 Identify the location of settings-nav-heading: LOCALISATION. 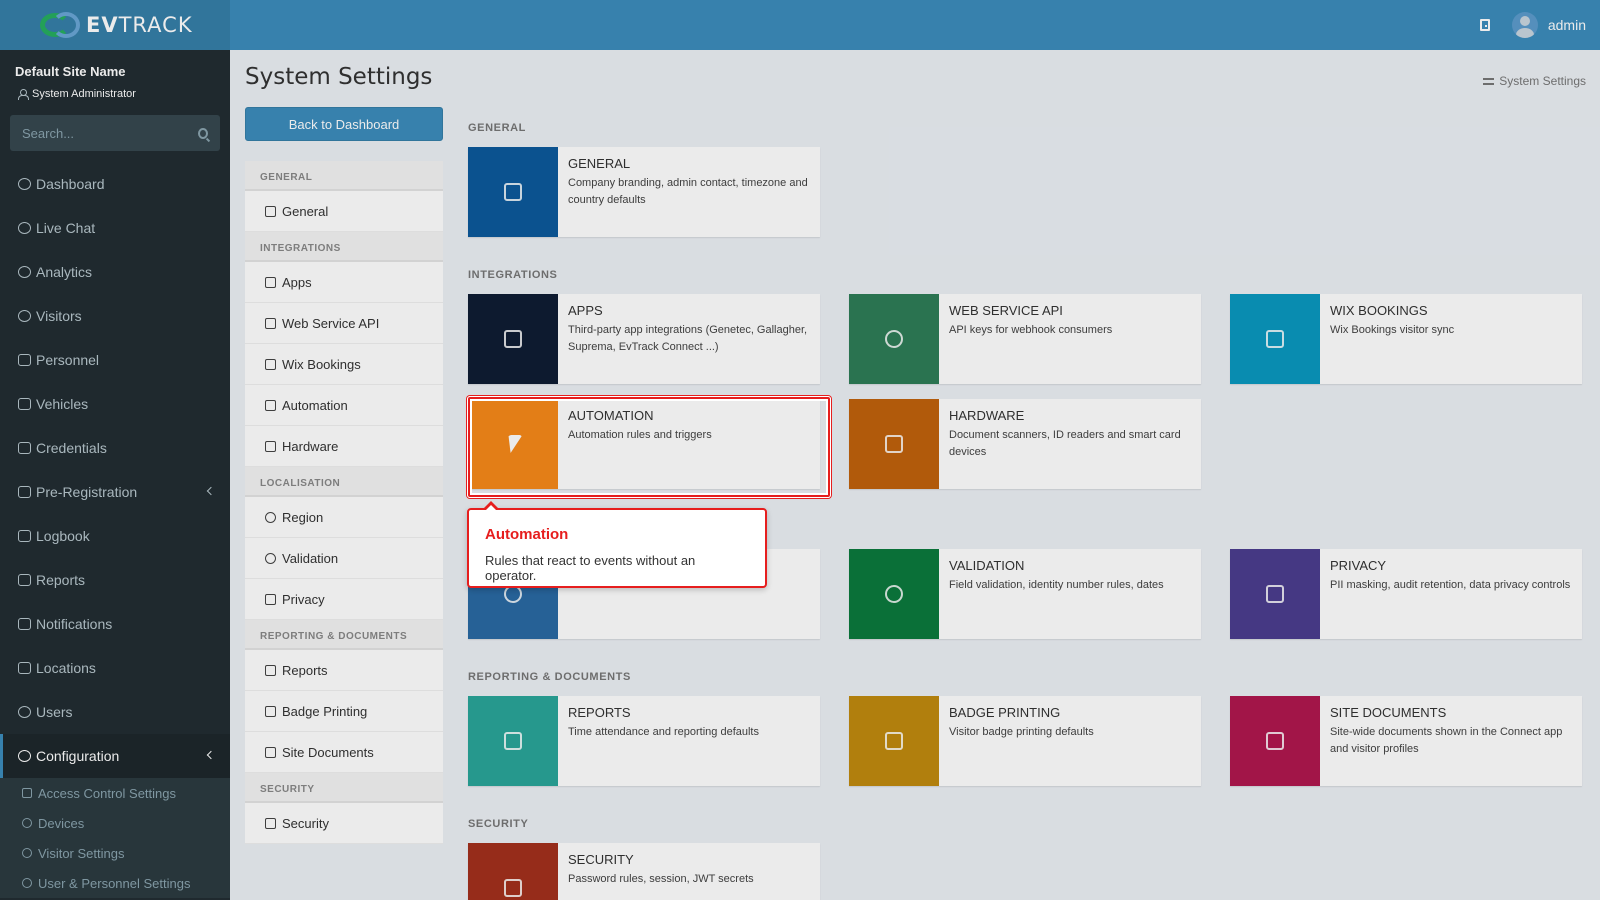
(344, 482).